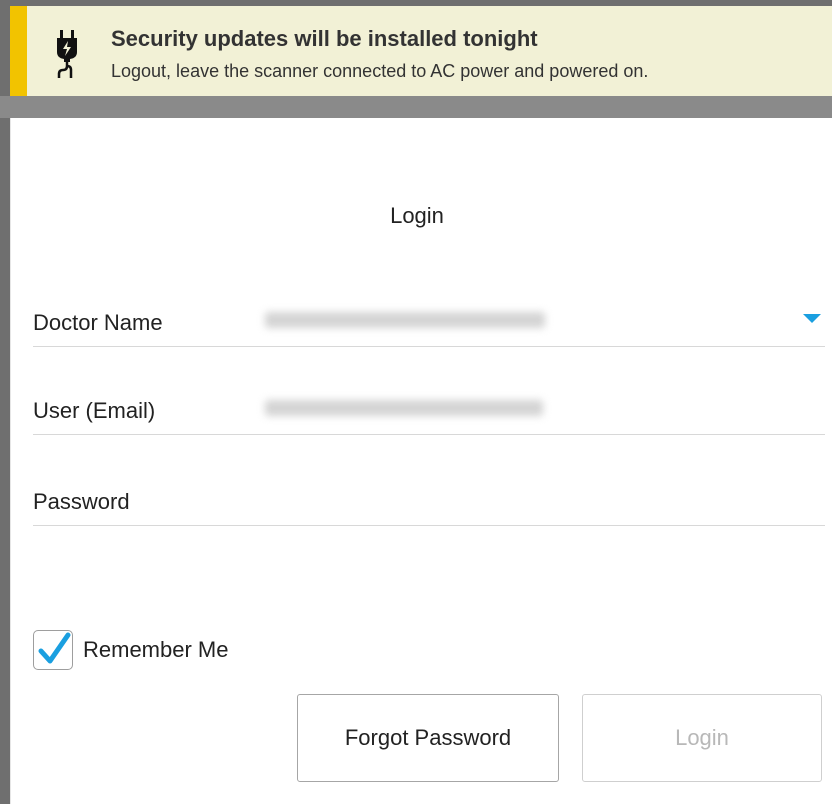 This screenshot has height=804, width=832. I want to click on checkmark-icon, so click(54, 648).